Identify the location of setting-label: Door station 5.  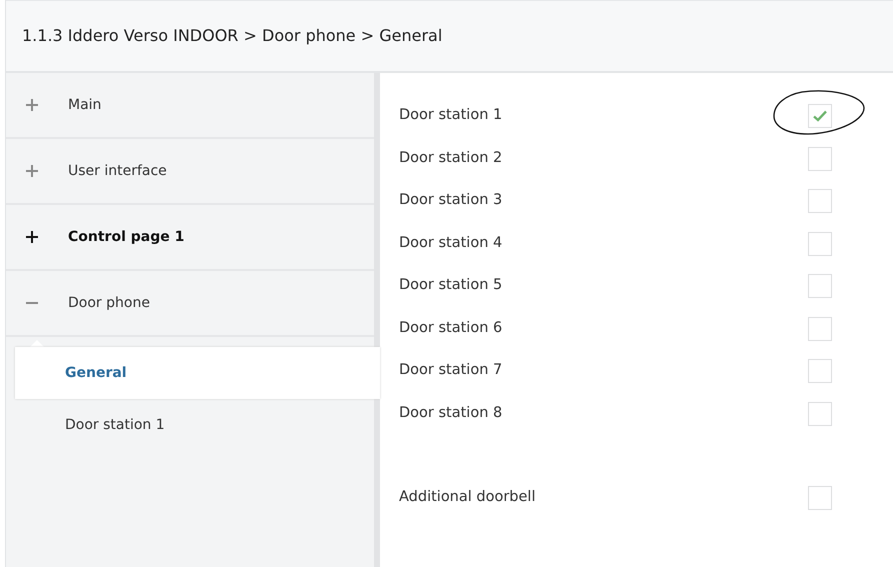
(451, 286).